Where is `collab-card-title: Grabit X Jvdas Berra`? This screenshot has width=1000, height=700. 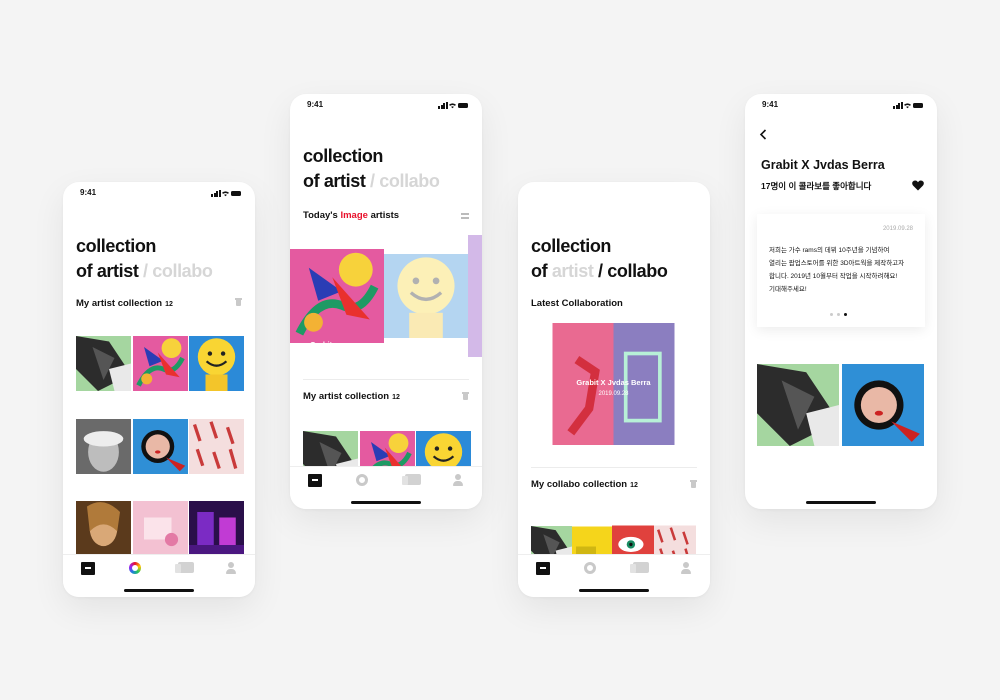
collab-card-title: Grabit X Jvdas Berra is located at coordinates (613, 382).